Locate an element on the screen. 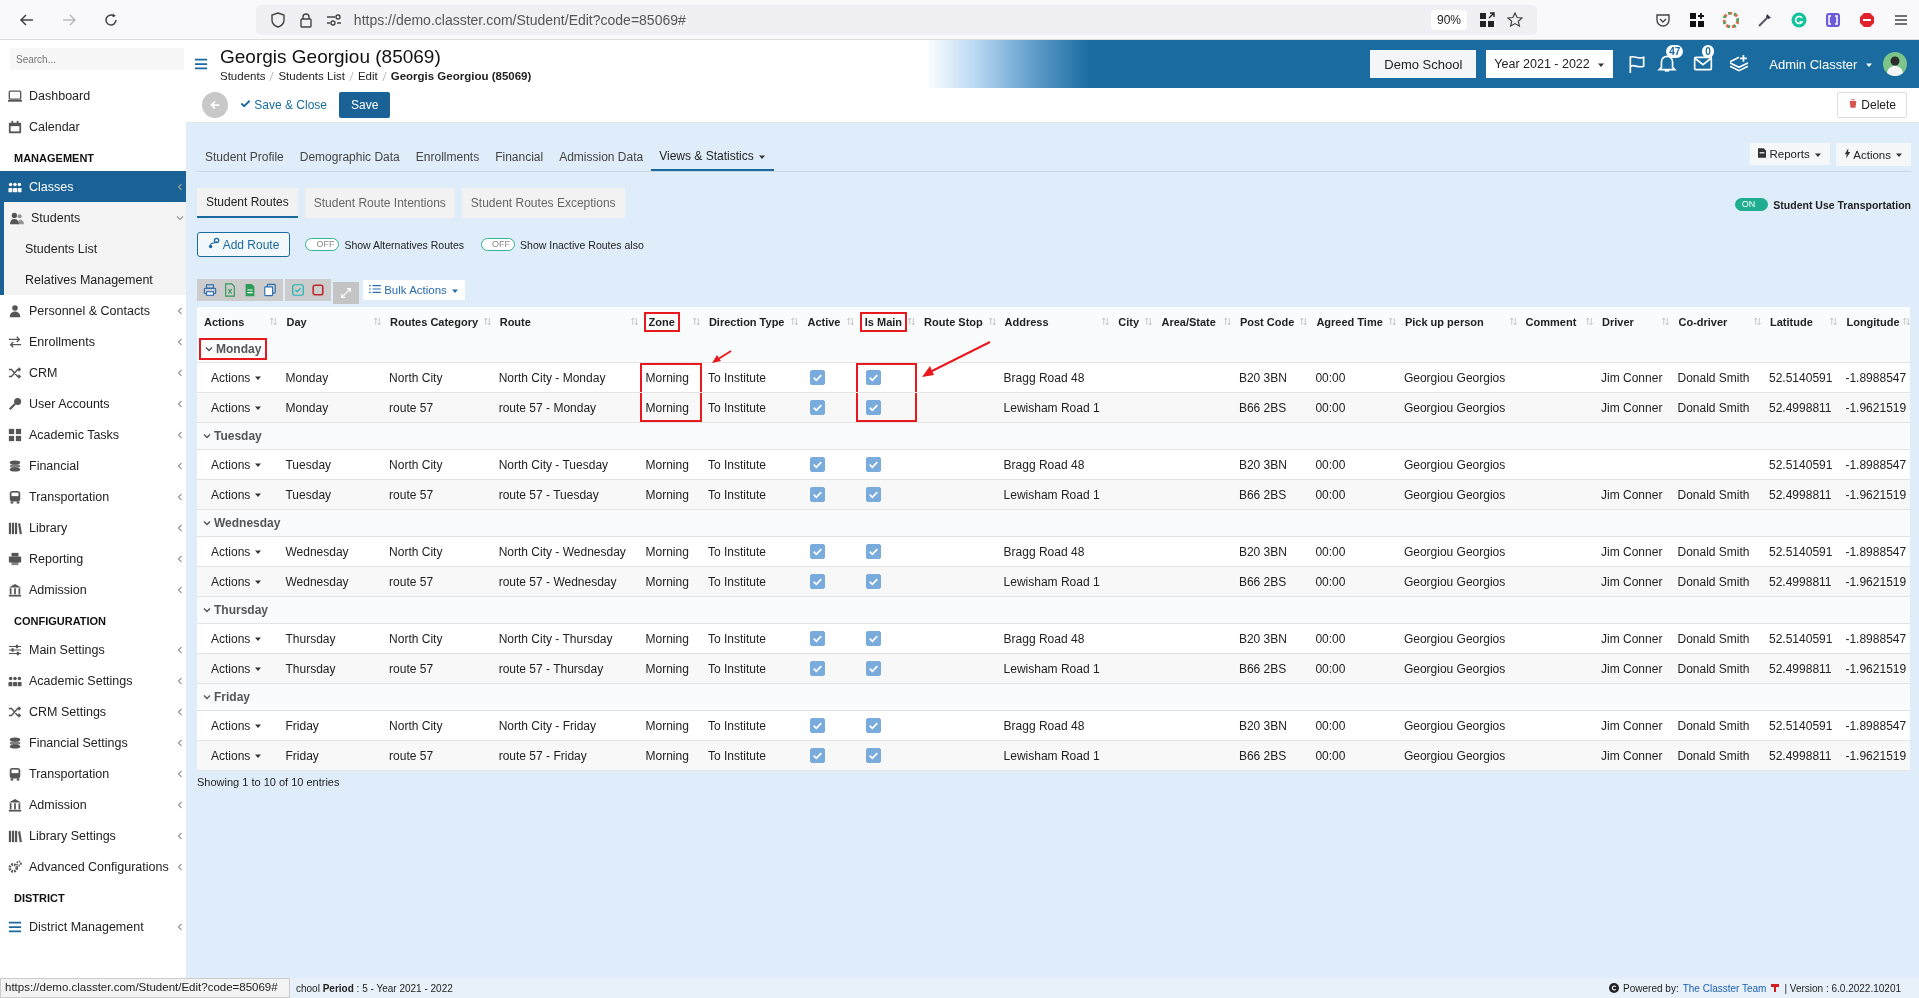 Image resolution: width=1919 pixels, height=998 pixels. column-header: Co-driver is located at coordinates (1717, 321).